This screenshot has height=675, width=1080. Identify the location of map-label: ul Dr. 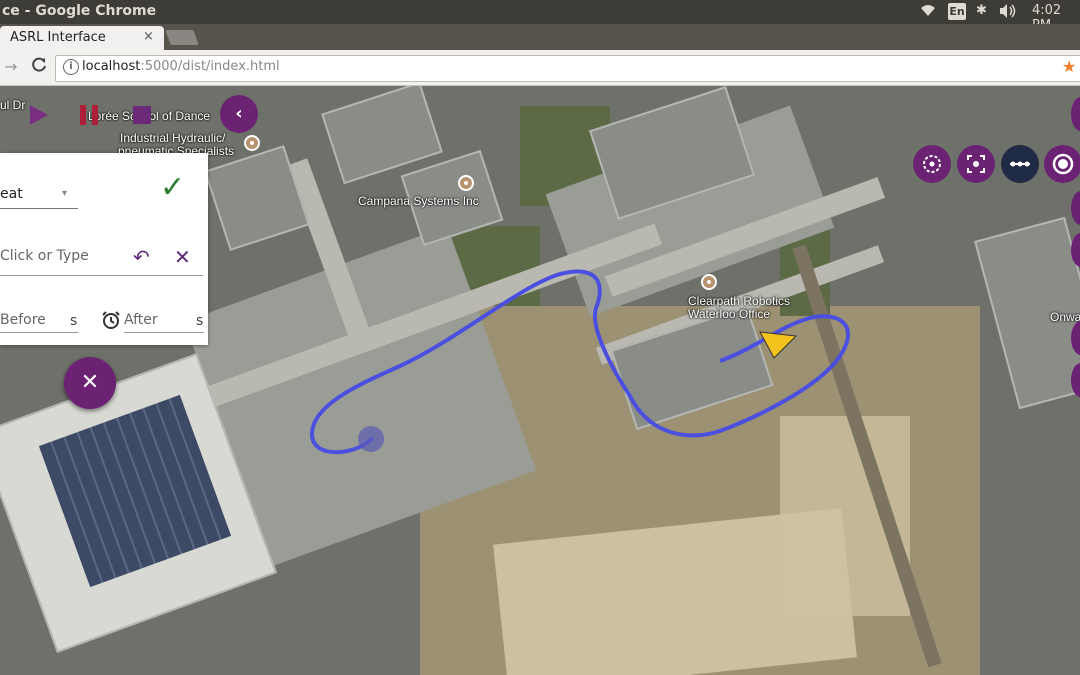
(13, 105).